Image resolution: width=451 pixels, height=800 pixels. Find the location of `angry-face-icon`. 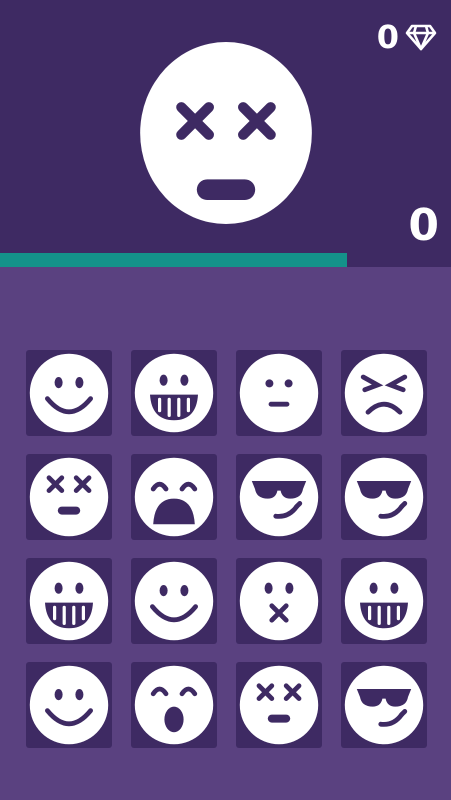

angry-face-icon is located at coordinates (384, 393).